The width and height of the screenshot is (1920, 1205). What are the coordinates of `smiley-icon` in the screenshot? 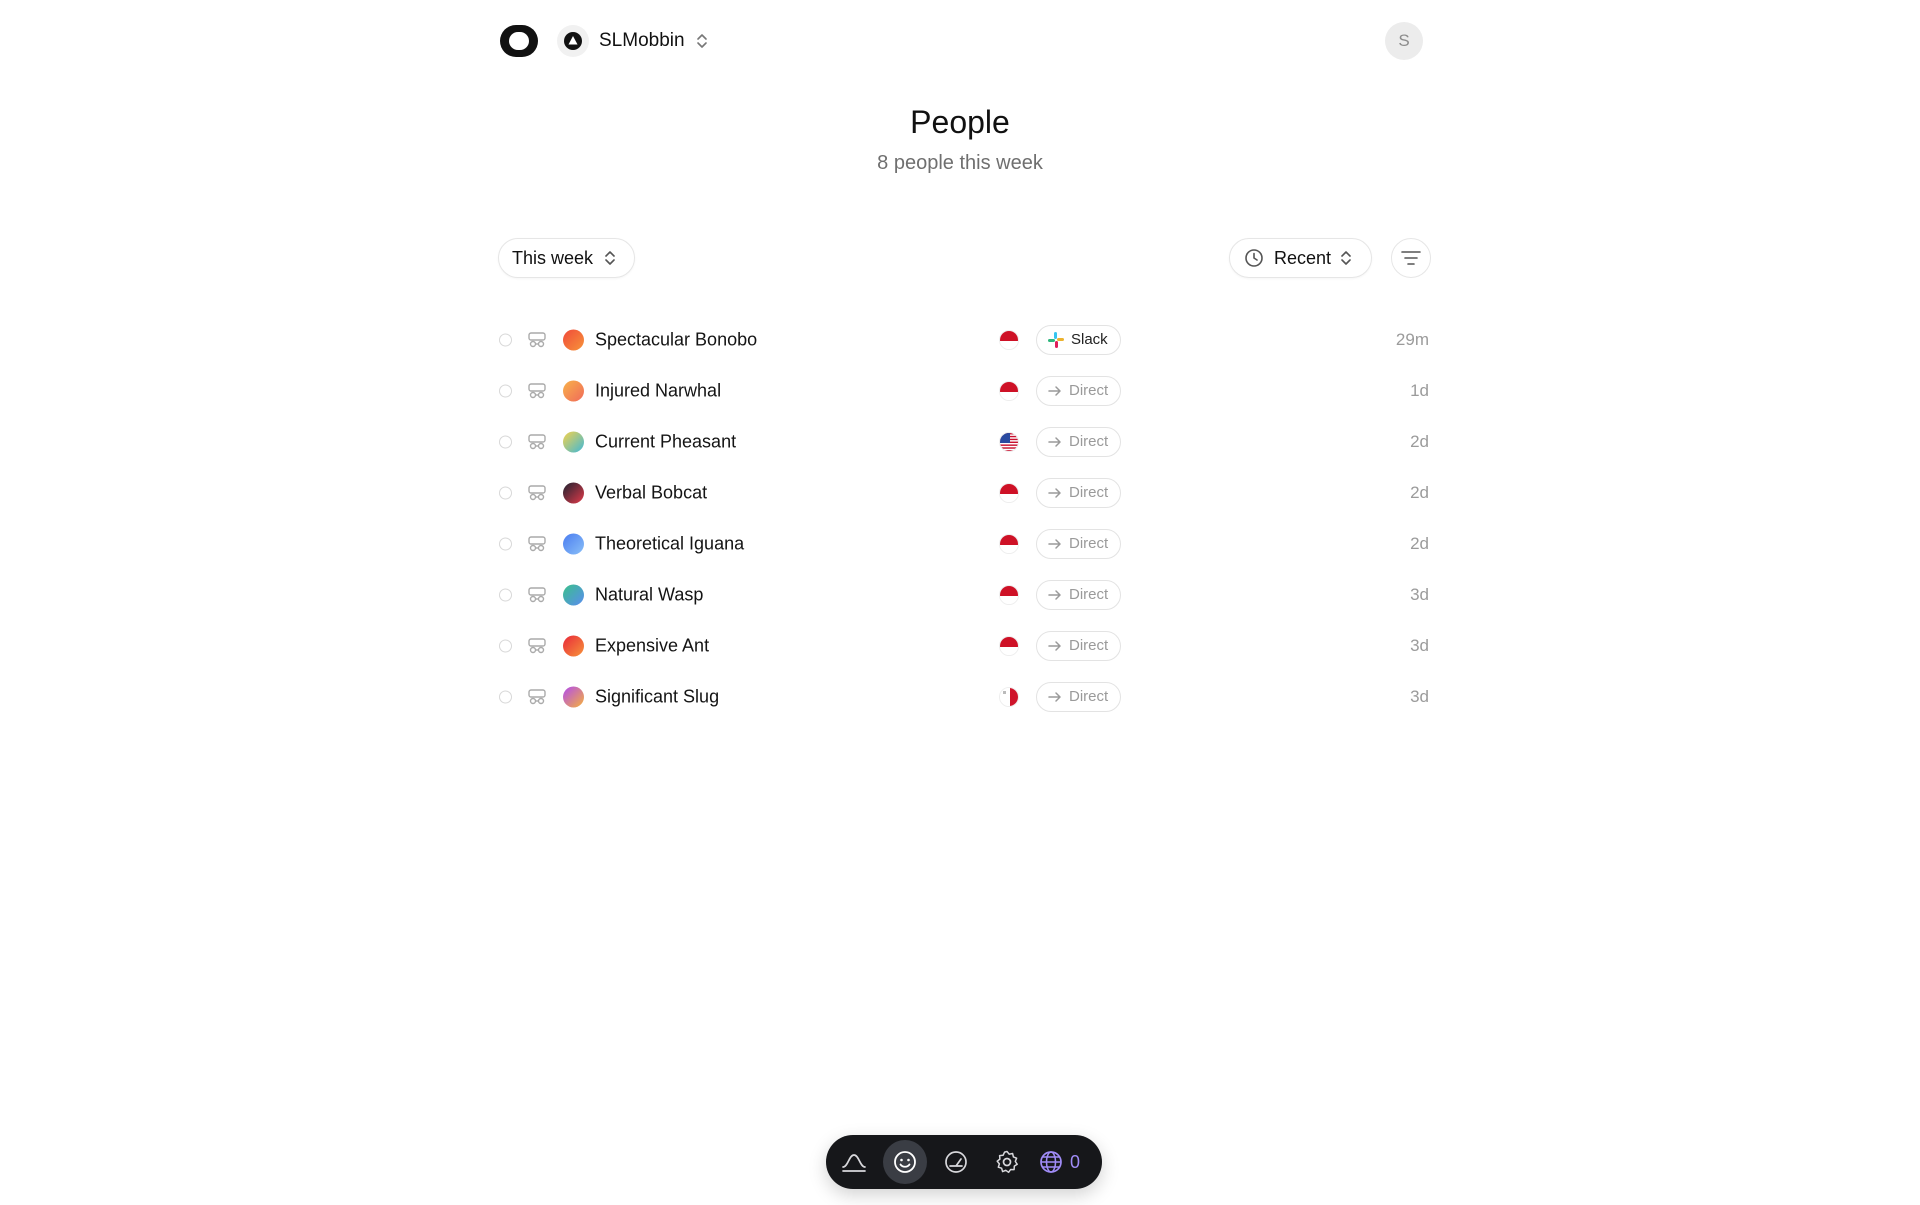 It's located at (905, 1162).